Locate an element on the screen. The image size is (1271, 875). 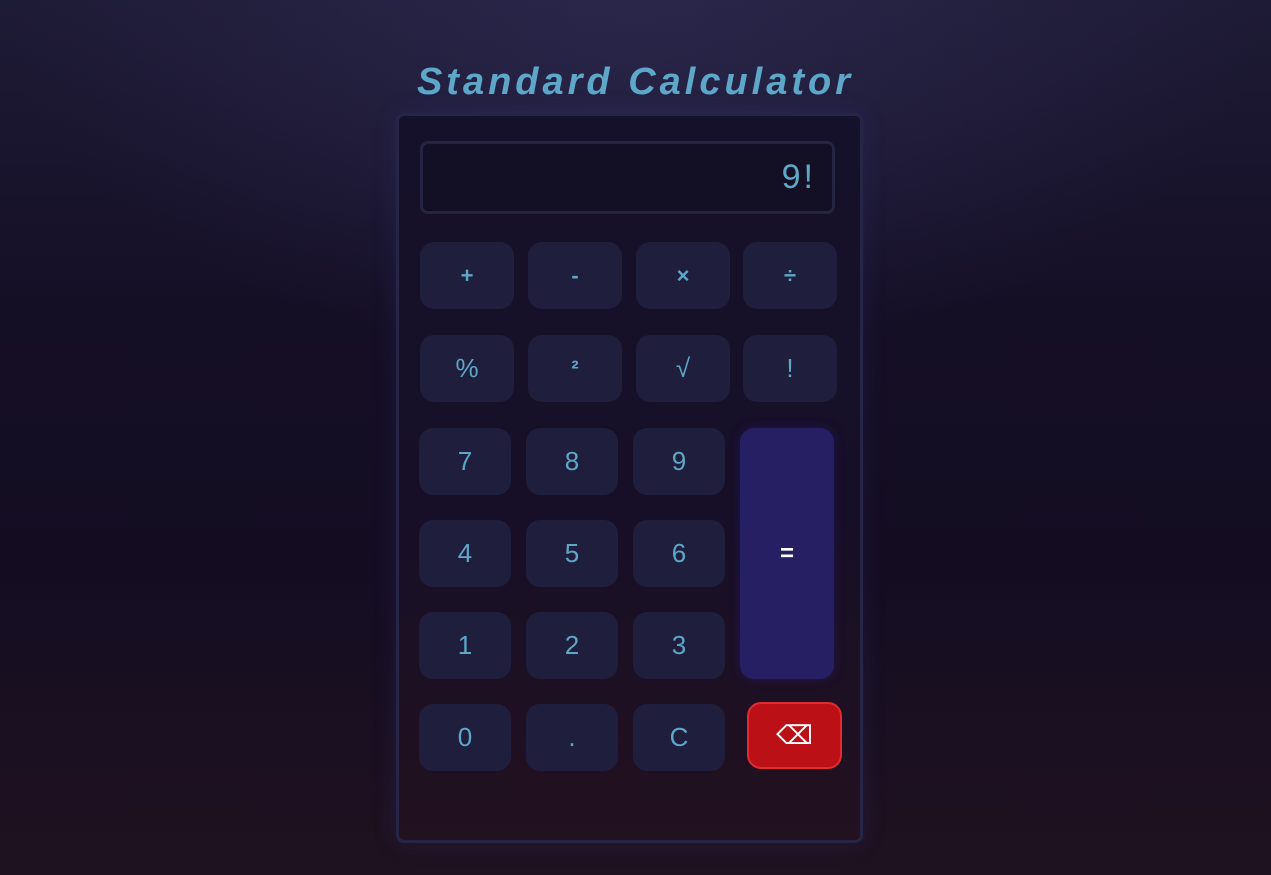
digit-0-button: 0 is located at coordinates (465, 737).